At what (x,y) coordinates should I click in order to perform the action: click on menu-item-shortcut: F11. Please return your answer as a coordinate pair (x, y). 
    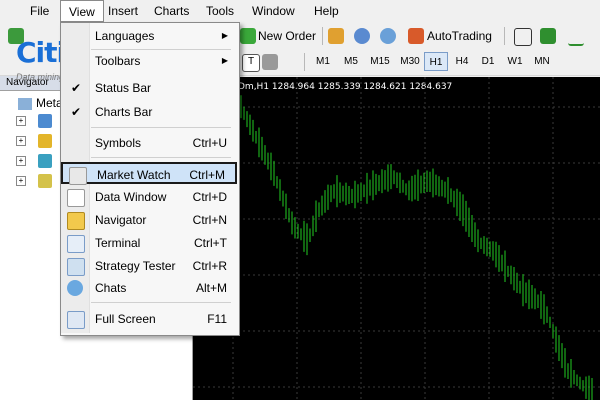
    Looking at the image, I should click on (217, 319).